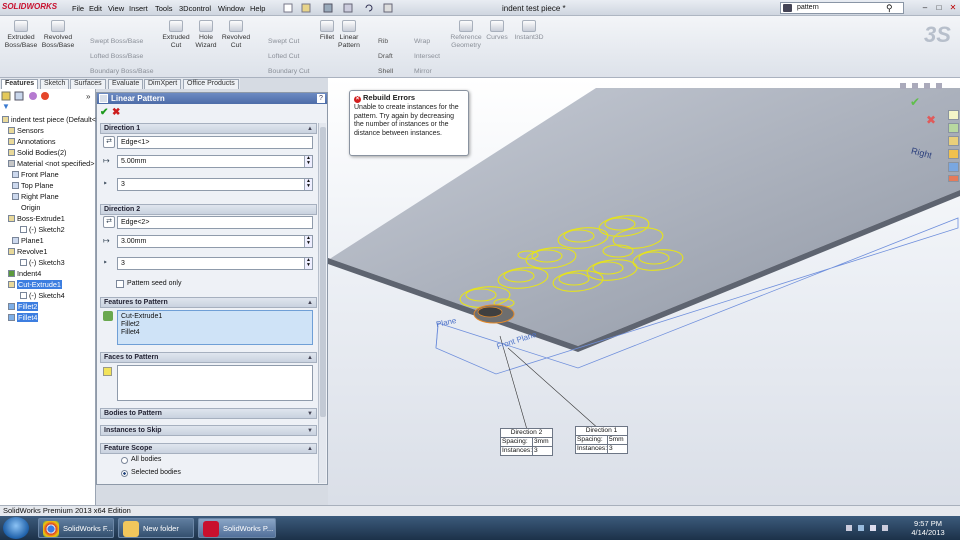 Image resolution: width=960 pixels, height=540 pixels. Describe the element at coordinates (138, 8) in the screenshot. I see `menu-insert: Insert` at that location.